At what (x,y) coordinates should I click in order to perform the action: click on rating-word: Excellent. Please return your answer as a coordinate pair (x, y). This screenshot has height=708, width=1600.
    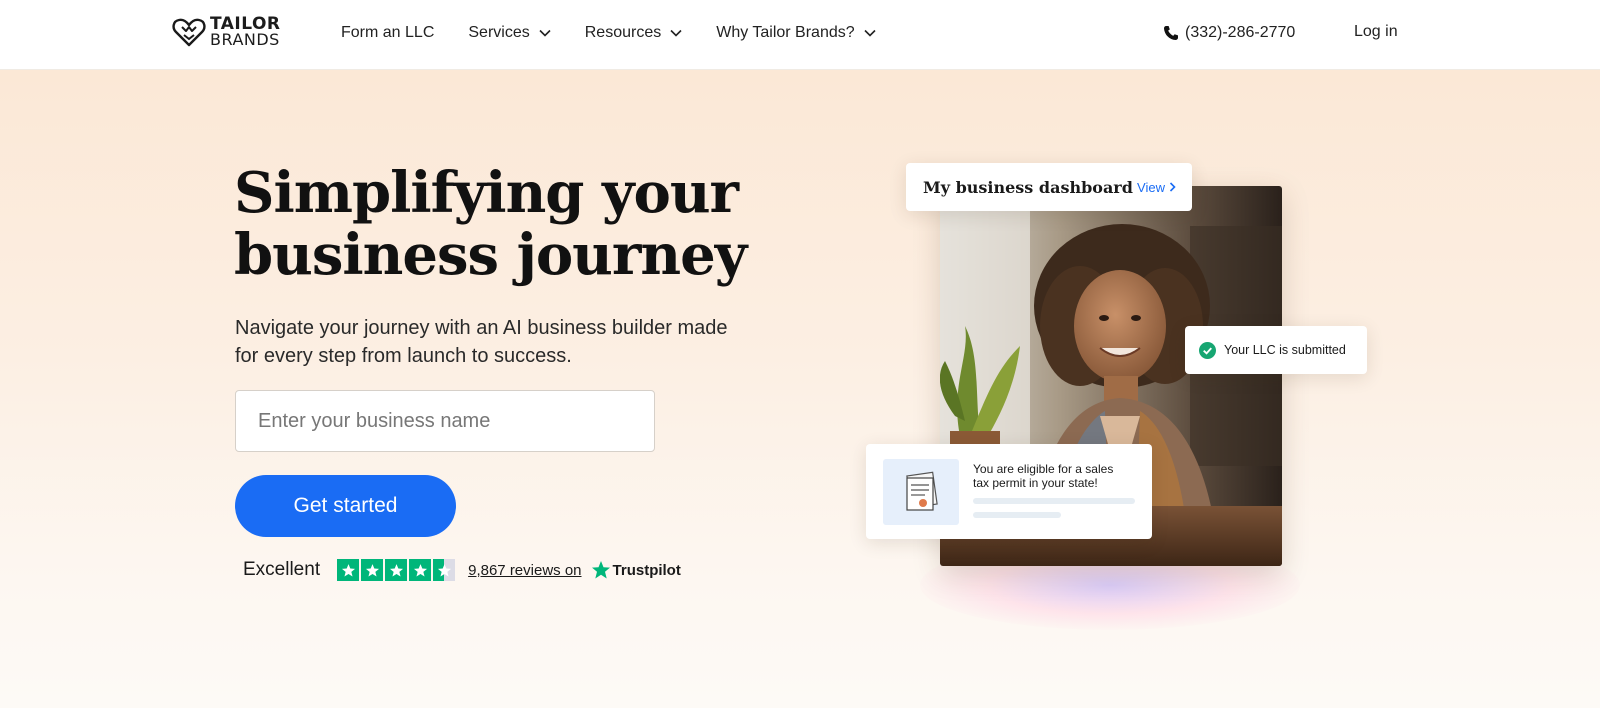
    Looking at the image, I should click on (282, 569).